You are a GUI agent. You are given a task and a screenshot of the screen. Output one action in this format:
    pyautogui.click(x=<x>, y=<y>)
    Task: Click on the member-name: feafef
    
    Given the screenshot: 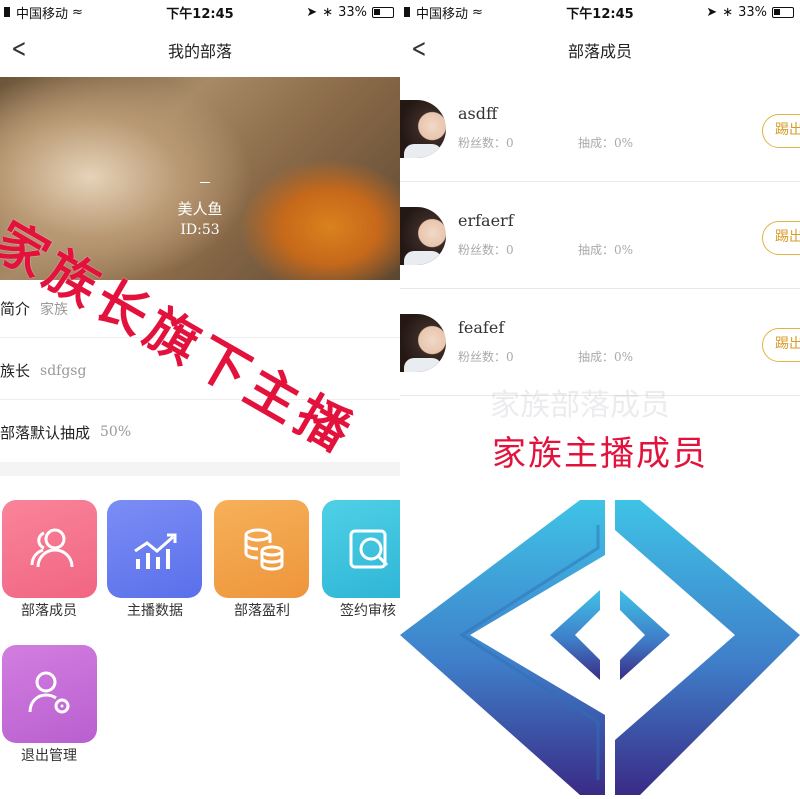 What is the action you would take?
    pyautogui.click(x=481, y=327)
    